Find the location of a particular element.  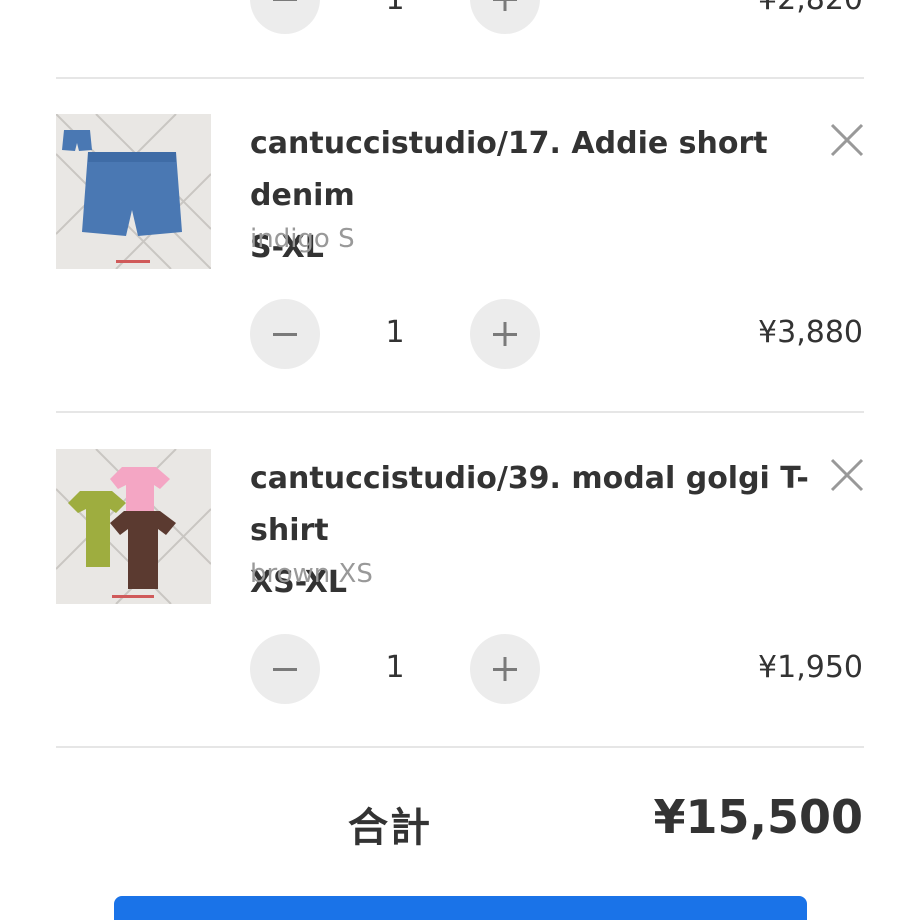

checkout-button is located at coordinates (460, 908).